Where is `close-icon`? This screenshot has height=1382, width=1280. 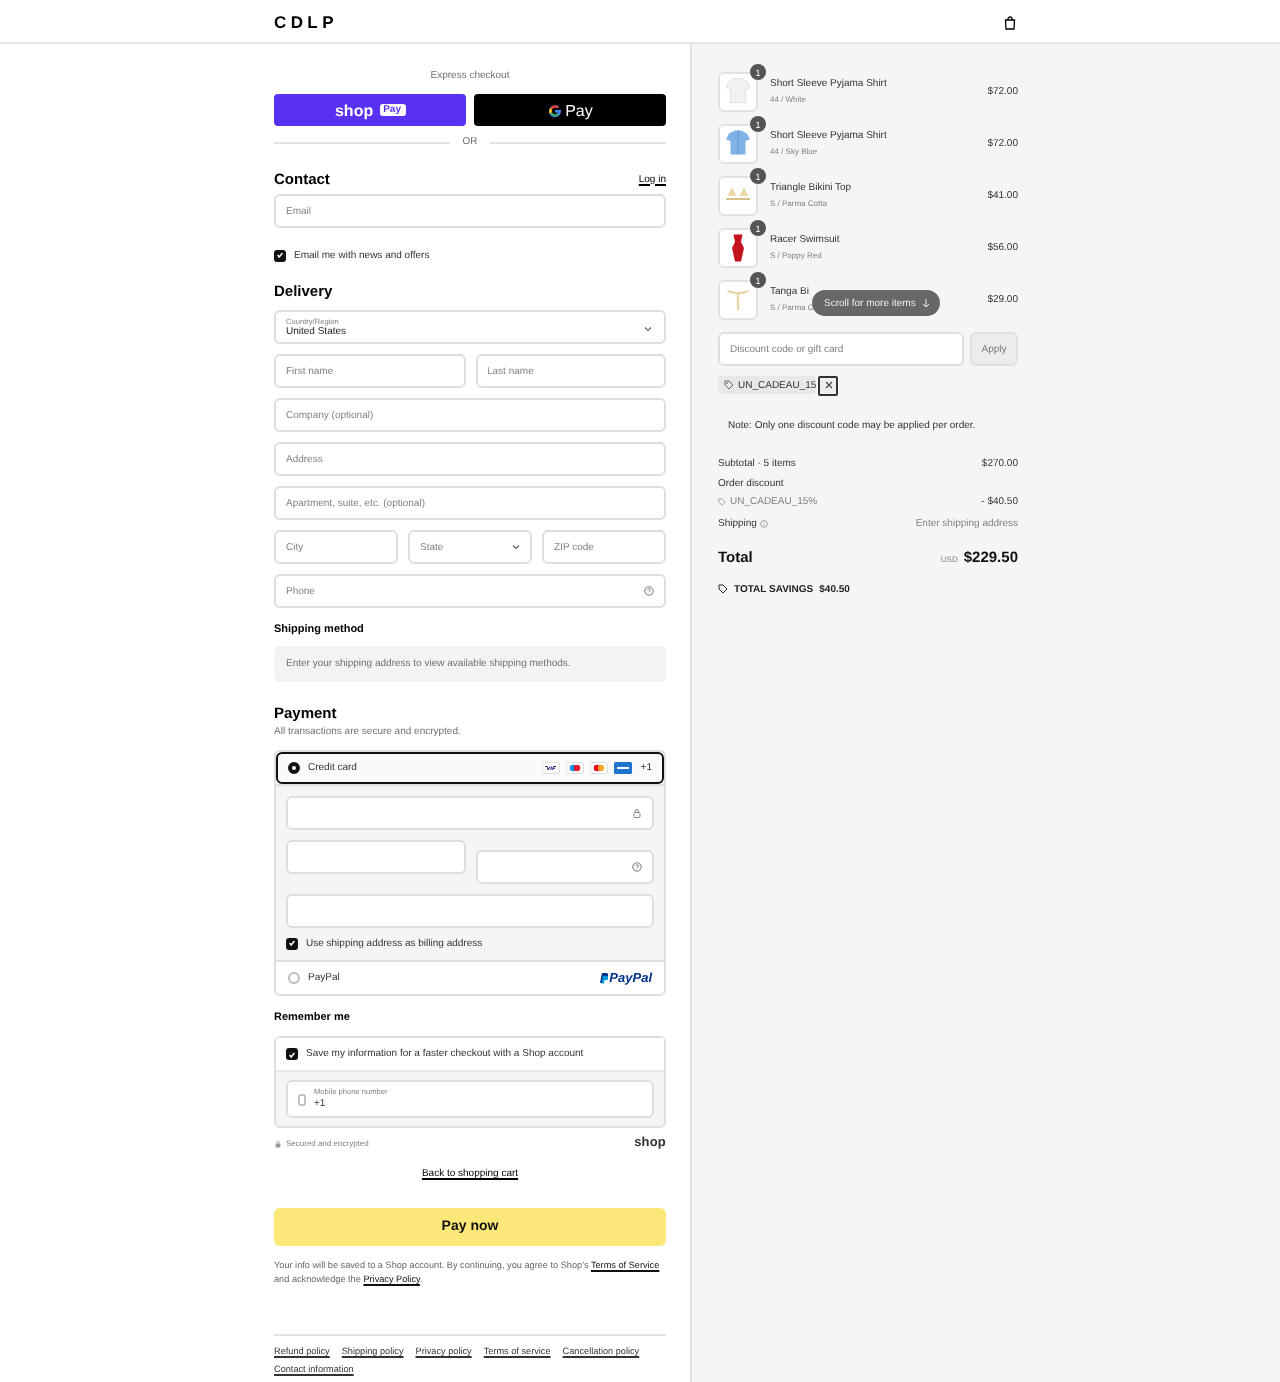
close-icon is located at coordinates (828, 385).